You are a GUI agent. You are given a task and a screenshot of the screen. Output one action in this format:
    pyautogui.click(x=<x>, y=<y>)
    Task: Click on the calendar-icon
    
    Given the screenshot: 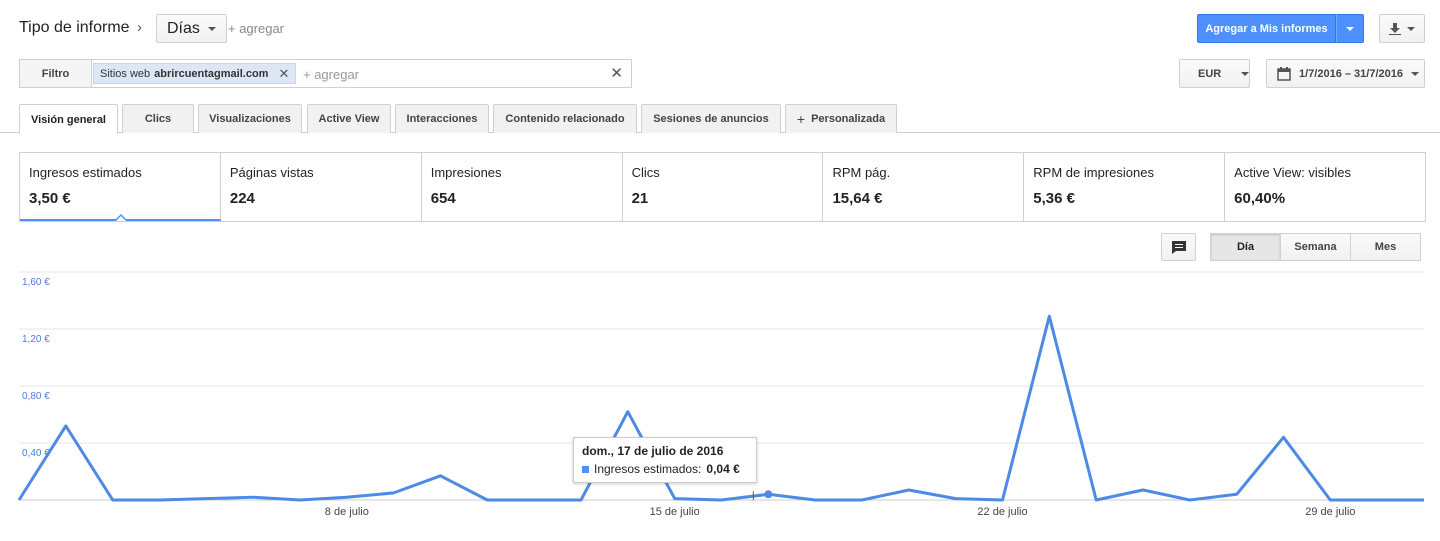 What is the action you would take?
    pyautogui.click(x=1284, y=73)
    